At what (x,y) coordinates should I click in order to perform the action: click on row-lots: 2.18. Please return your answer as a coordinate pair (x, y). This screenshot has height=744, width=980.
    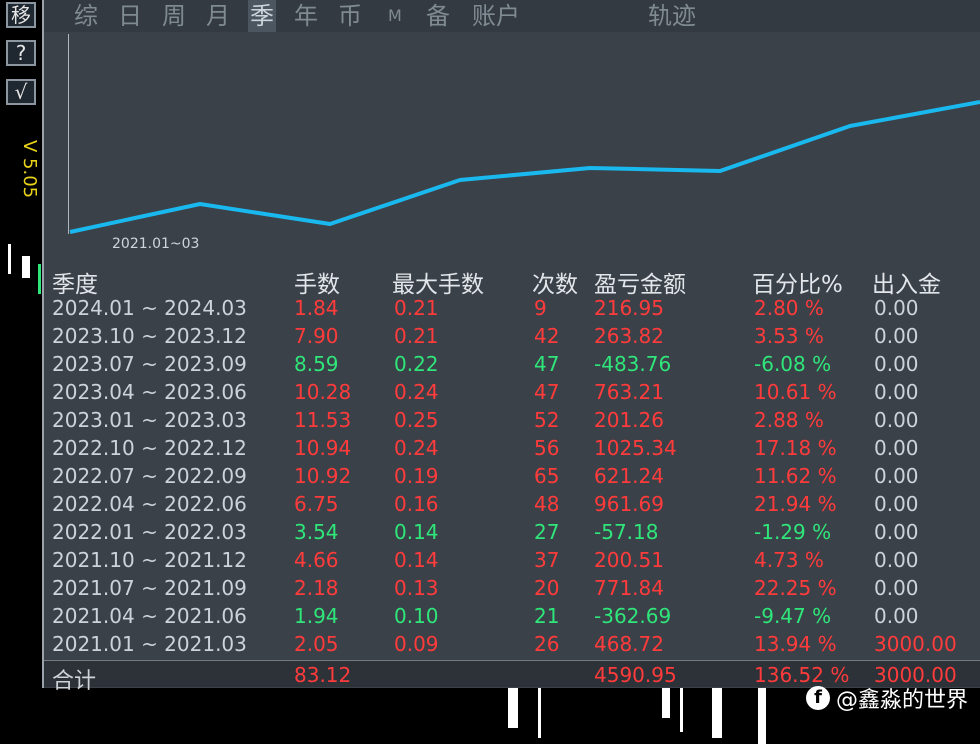
    Looking at the image, I should click on (316, 588).